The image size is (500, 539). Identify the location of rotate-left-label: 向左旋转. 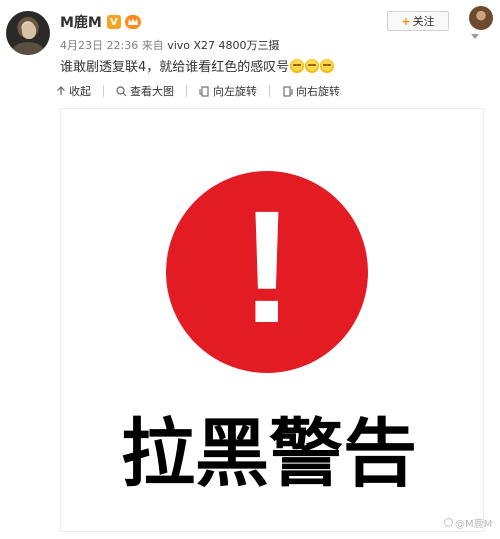
(235, 91).